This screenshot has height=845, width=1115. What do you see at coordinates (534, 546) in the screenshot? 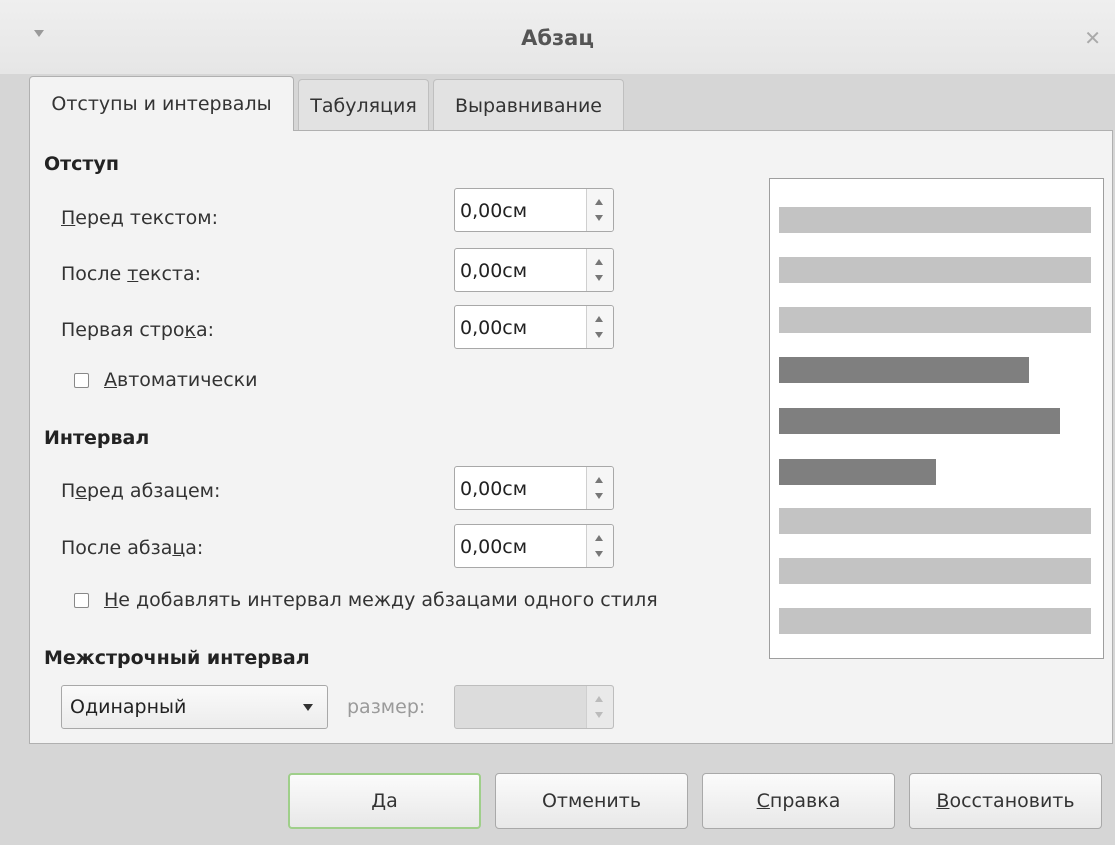
I see `after-paragraph-spinbox: 0,00см` at bounding box center [534, 546].